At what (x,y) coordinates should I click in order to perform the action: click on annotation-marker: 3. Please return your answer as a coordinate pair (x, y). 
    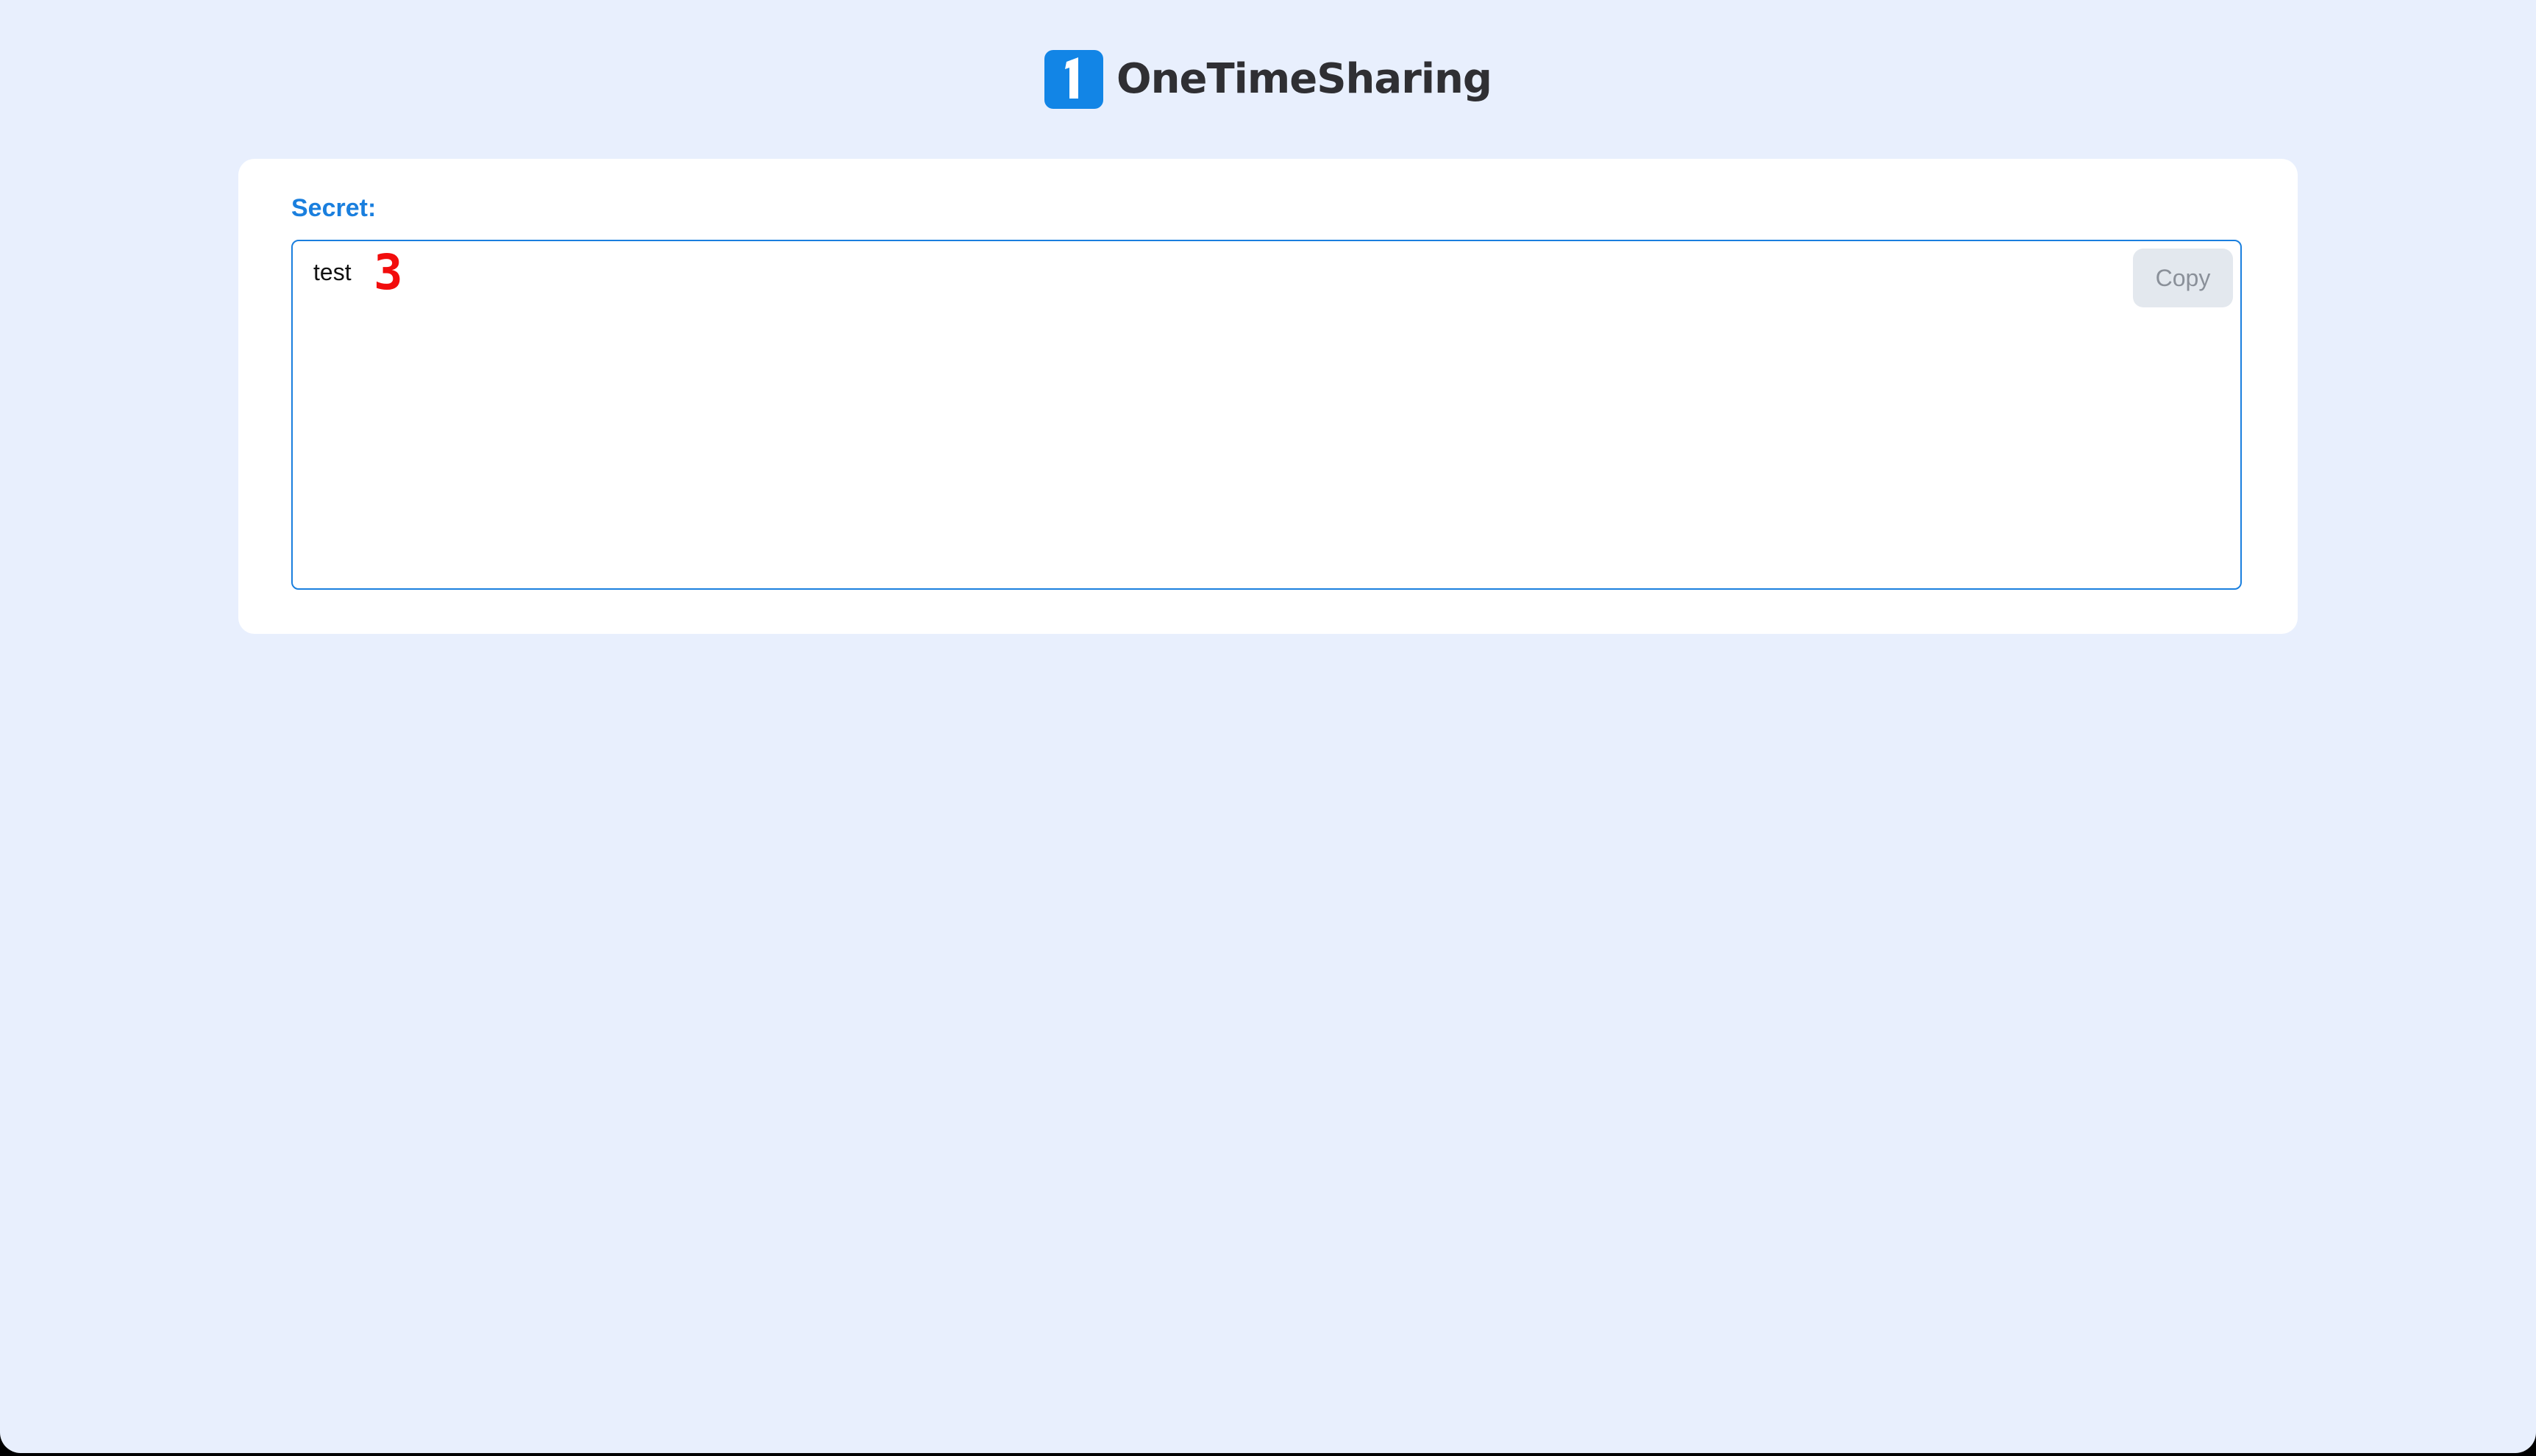
    Looking at the image, I should click on (388, 272).